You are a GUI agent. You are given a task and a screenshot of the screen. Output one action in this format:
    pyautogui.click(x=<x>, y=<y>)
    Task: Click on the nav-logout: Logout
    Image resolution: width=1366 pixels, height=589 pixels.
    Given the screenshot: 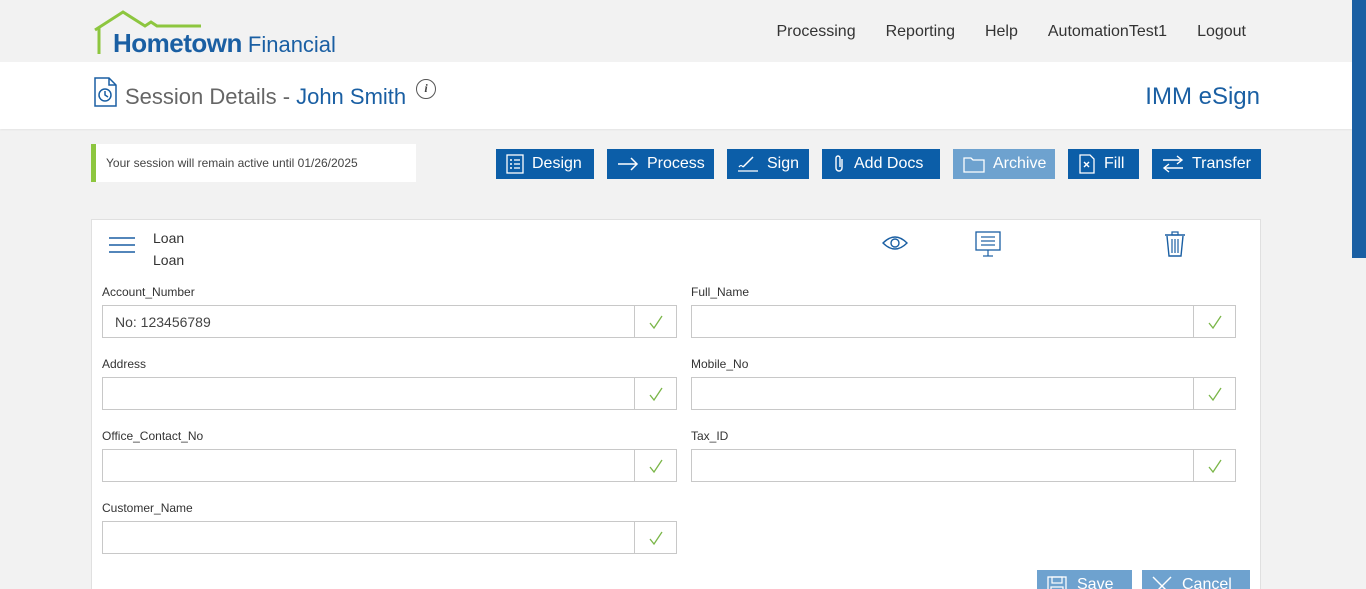 What is the action you would take?
    pyautogui.click(x=1221, y=32)
    